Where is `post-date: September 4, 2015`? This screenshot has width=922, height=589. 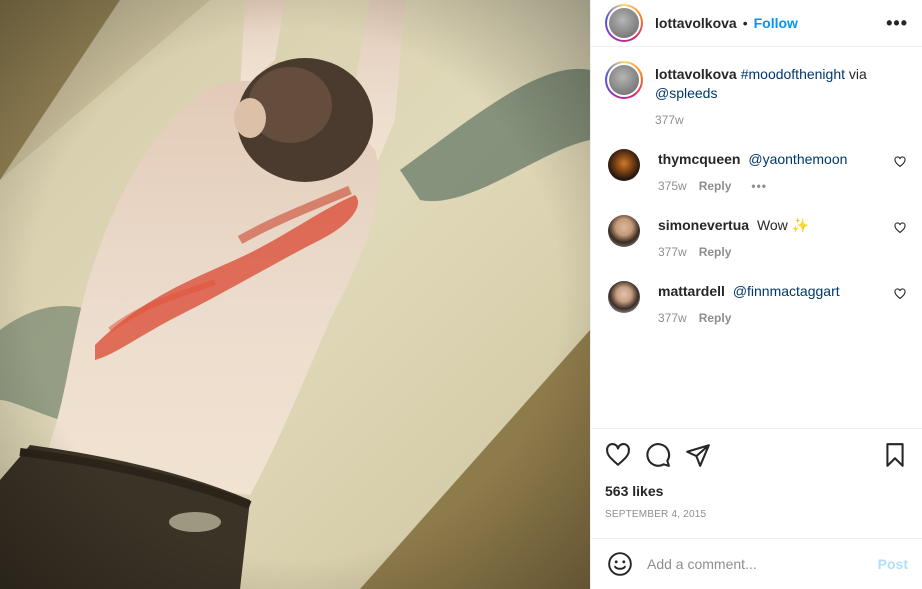 post-date: September 4, 2015 is located at coordinates (756, 514).